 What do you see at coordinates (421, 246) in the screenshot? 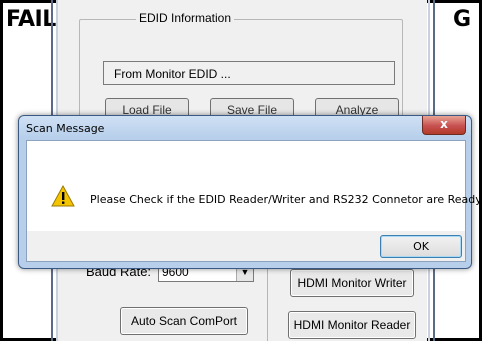
I see `ok-button: OK` at bounding box center [421, 246].